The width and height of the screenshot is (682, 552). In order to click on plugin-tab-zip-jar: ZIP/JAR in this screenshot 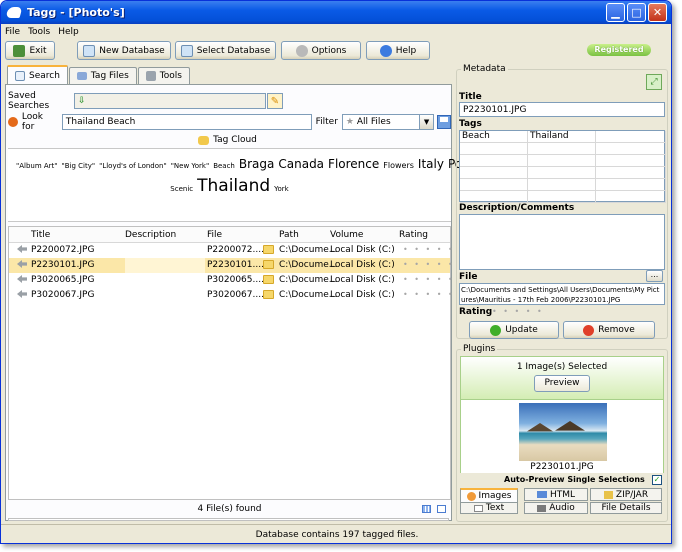, I will do `click(626, 494)`.